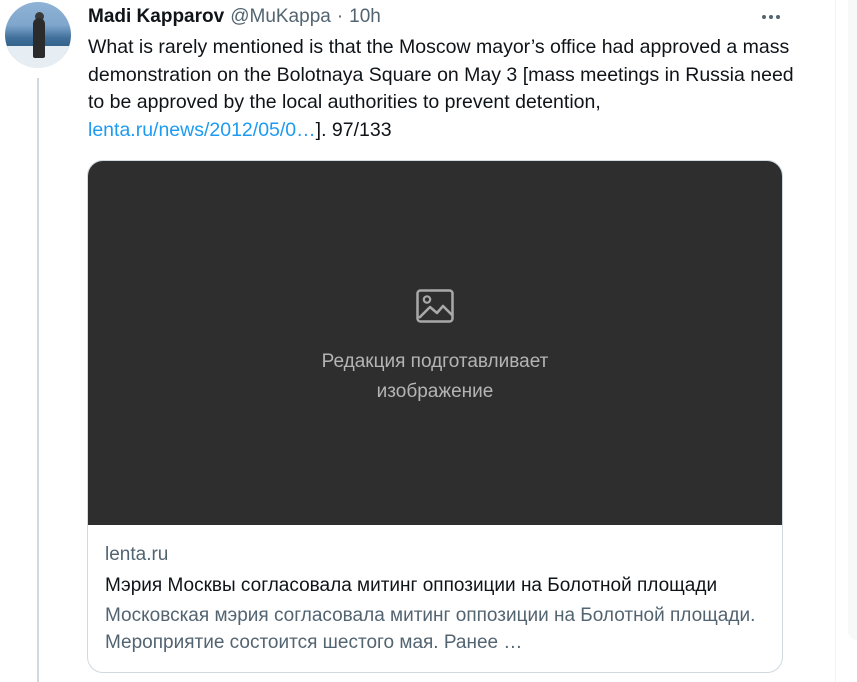  What do you see at coordinates (435, 377) in the screenshot?
I see `media-placeholder-text: Редакция подготавливает изображение` at bounding box center [435, 377].